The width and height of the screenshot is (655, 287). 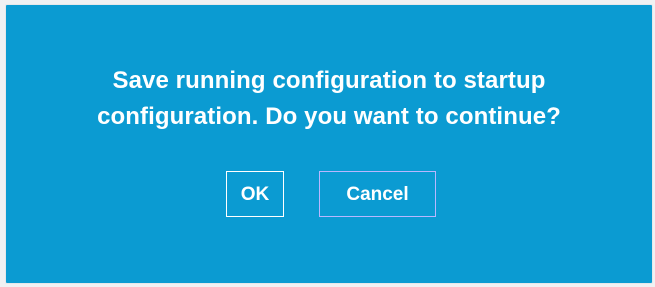 I want to click on ok-button: OK, so click(x=255, y=194).